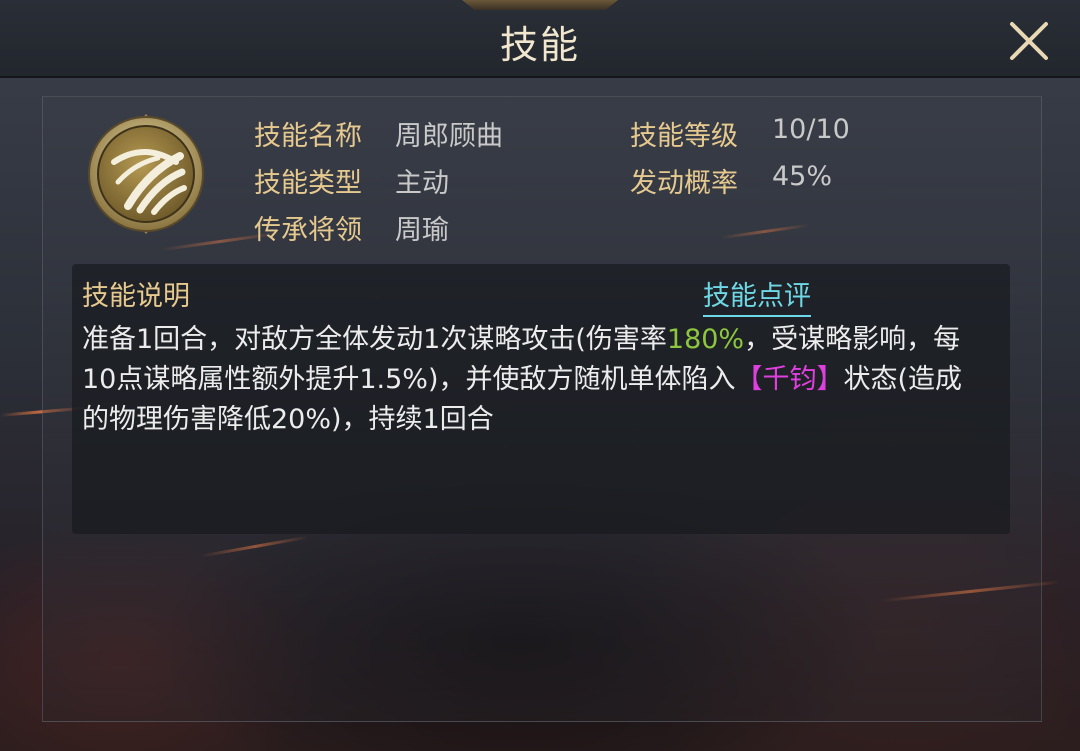  Describe the element at coordinates (789, 379) in the screenshot. I see `status-effect-highlight: 【千钧】` at that location.